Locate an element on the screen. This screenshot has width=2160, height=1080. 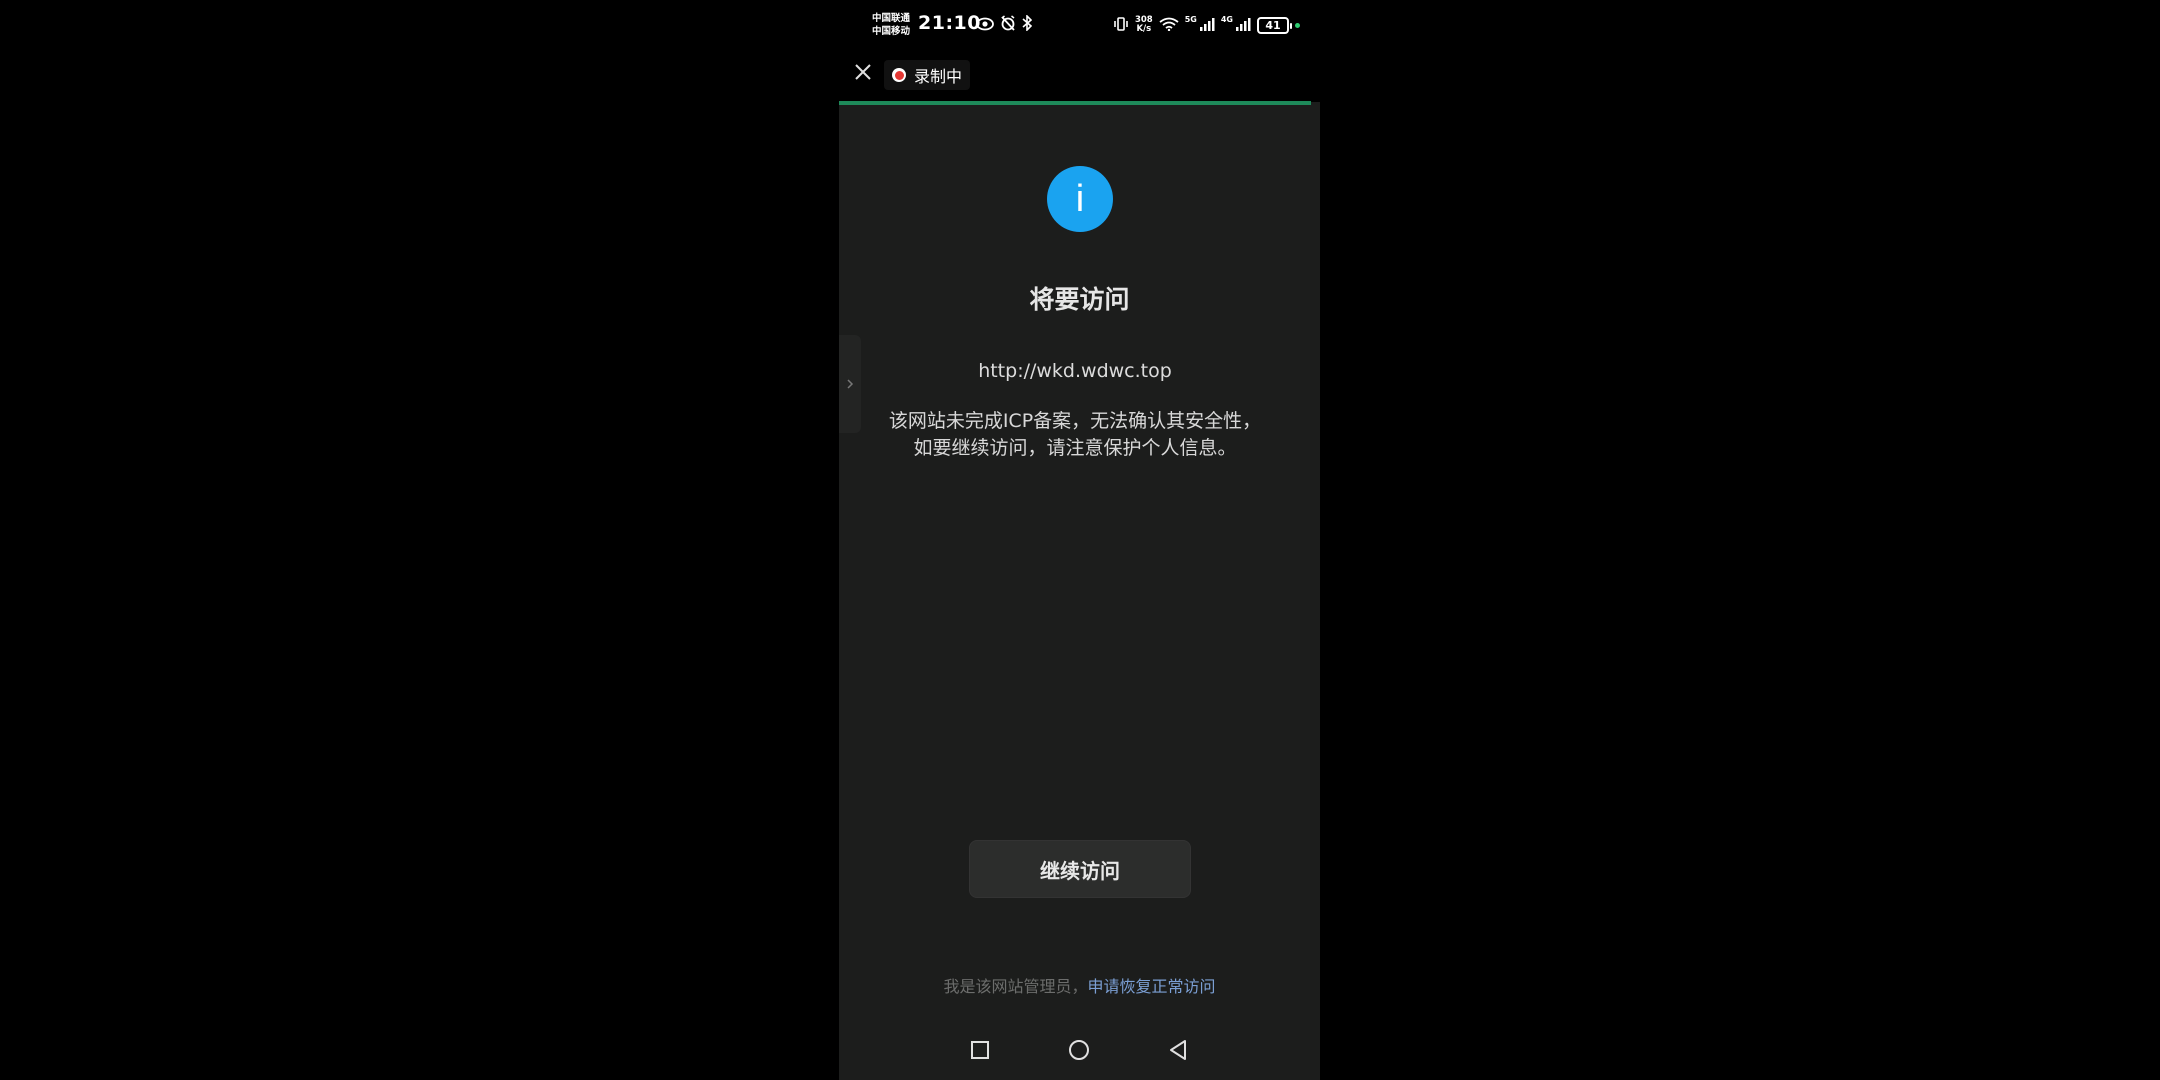
page-load-progress-bar is located at coordinates (1075, 103).